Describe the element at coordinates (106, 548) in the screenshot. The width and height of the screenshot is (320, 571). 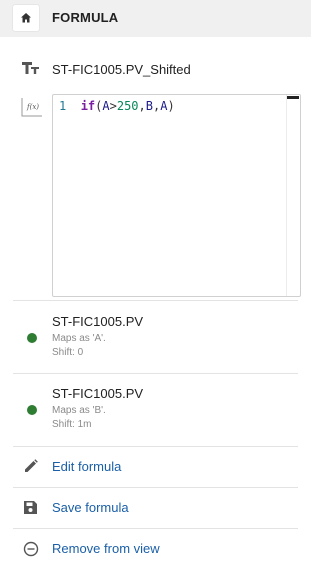
I see `remove-from-view-label: Remove from view` at that location.